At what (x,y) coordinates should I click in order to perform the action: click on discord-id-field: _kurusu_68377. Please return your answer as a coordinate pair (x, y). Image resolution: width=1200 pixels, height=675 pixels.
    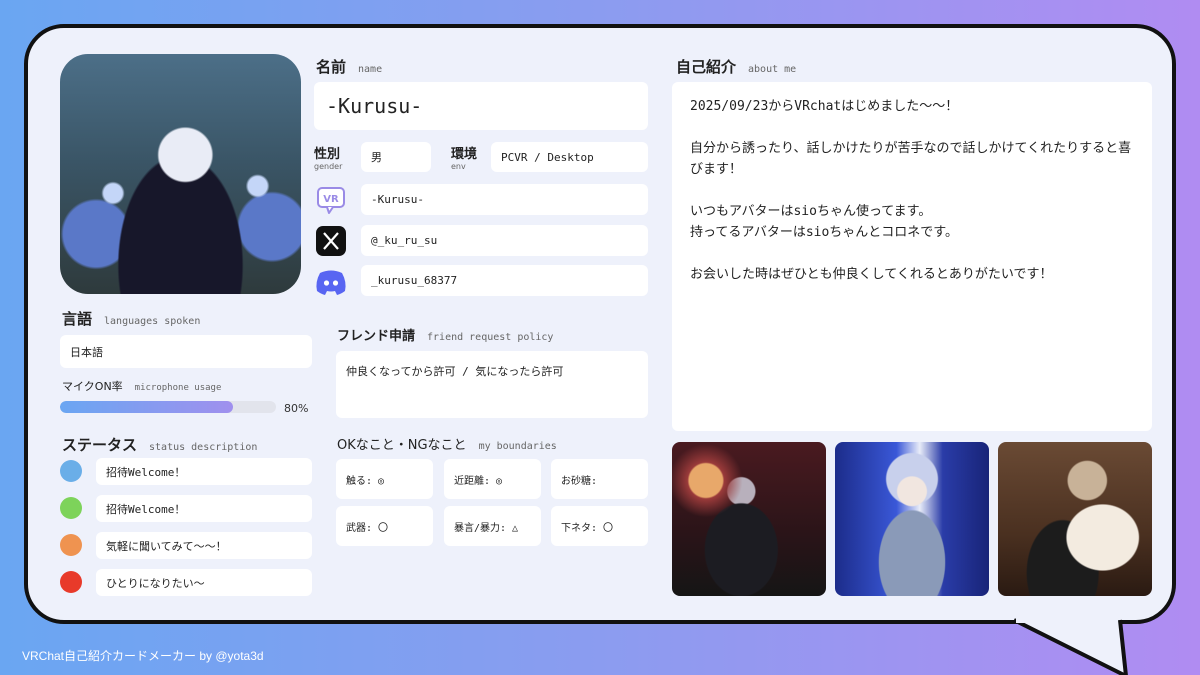
    Looking at the image, I should click on (504, 280).